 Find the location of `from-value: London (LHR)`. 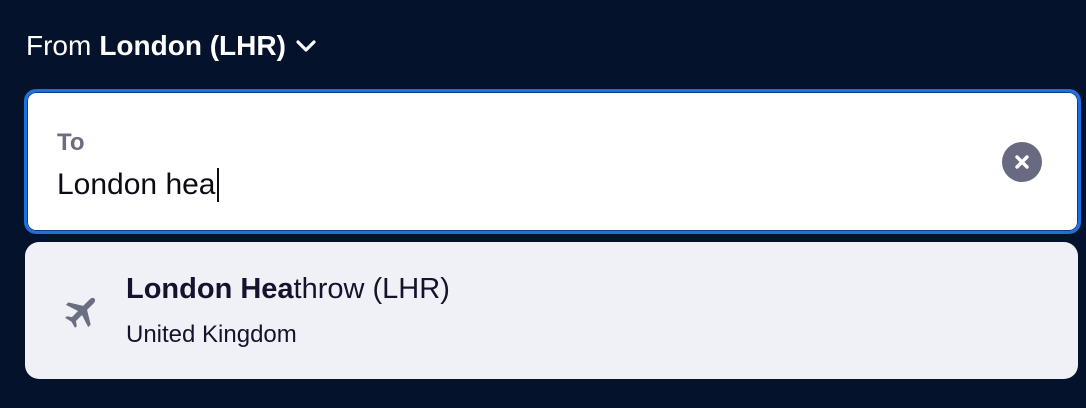

from-value: London (LHR) is located at coordinates (192, 45).